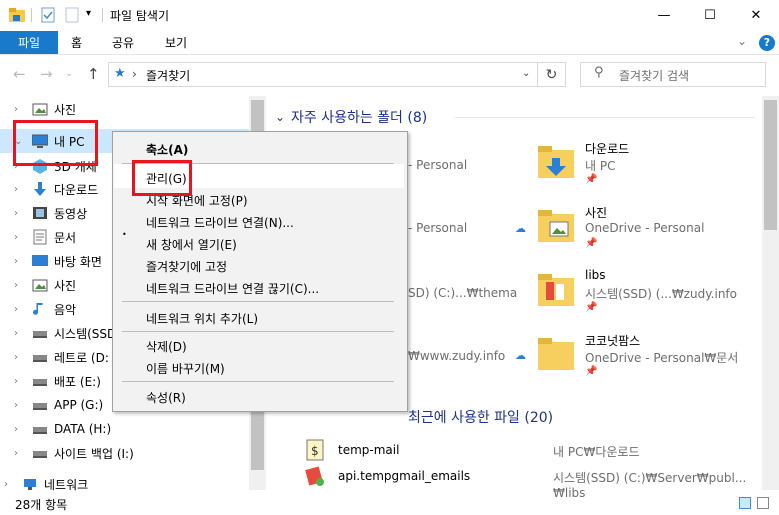 The image size is (779, 515). What do you see at coordinates (40, 109) in the screenshot?
I see `pictures-icon` at bounding box center [40, 109].